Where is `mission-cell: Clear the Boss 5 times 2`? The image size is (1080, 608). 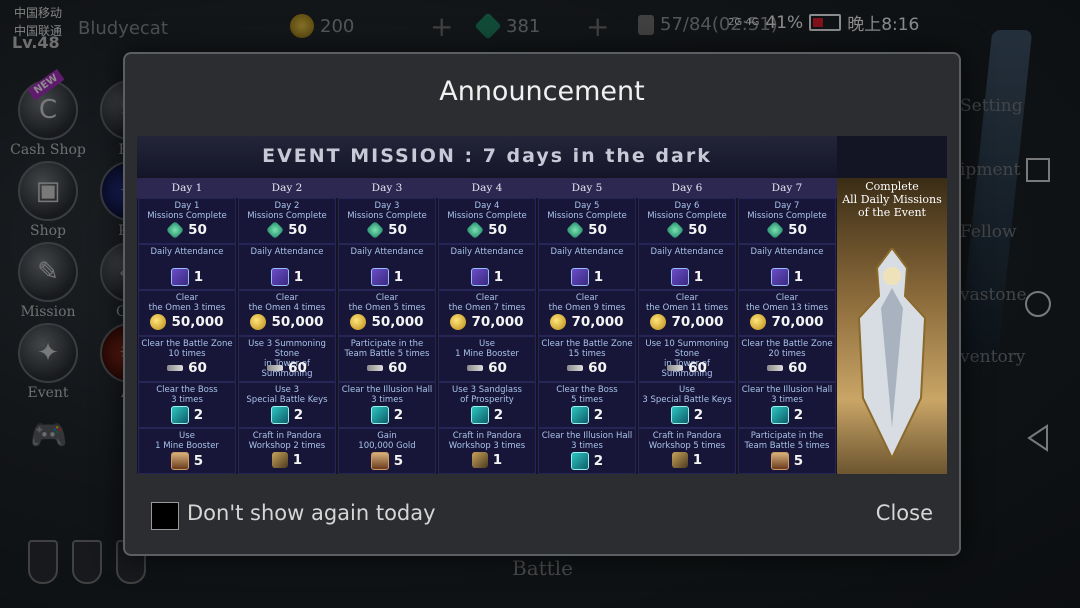
mission-cell: Clear the Boss 5 times 2 is located at coordinates (587, 405).